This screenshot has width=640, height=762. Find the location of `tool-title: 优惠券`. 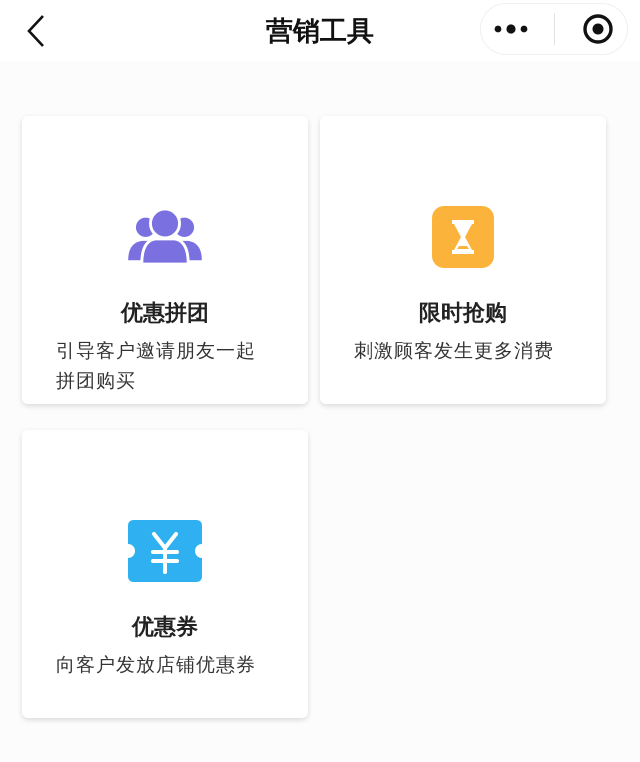

tool-title: 优惠券 is located at coordinates (165, 628).